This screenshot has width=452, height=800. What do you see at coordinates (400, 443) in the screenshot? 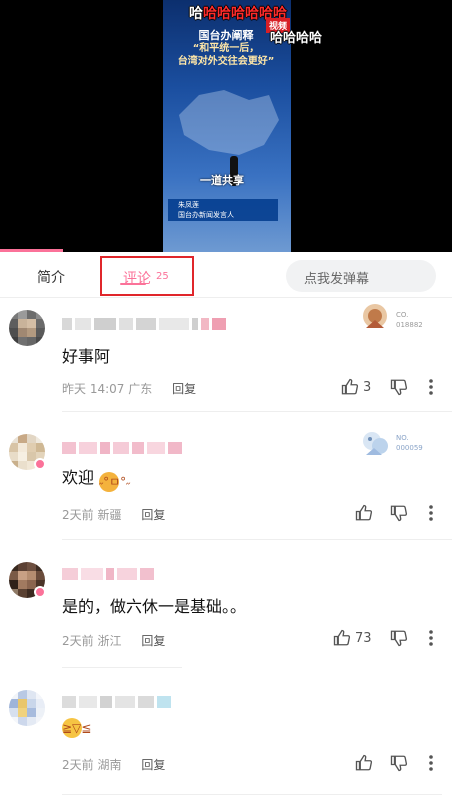
I see `fan-badge: NO. 000059` at bounding box center [400, 443].